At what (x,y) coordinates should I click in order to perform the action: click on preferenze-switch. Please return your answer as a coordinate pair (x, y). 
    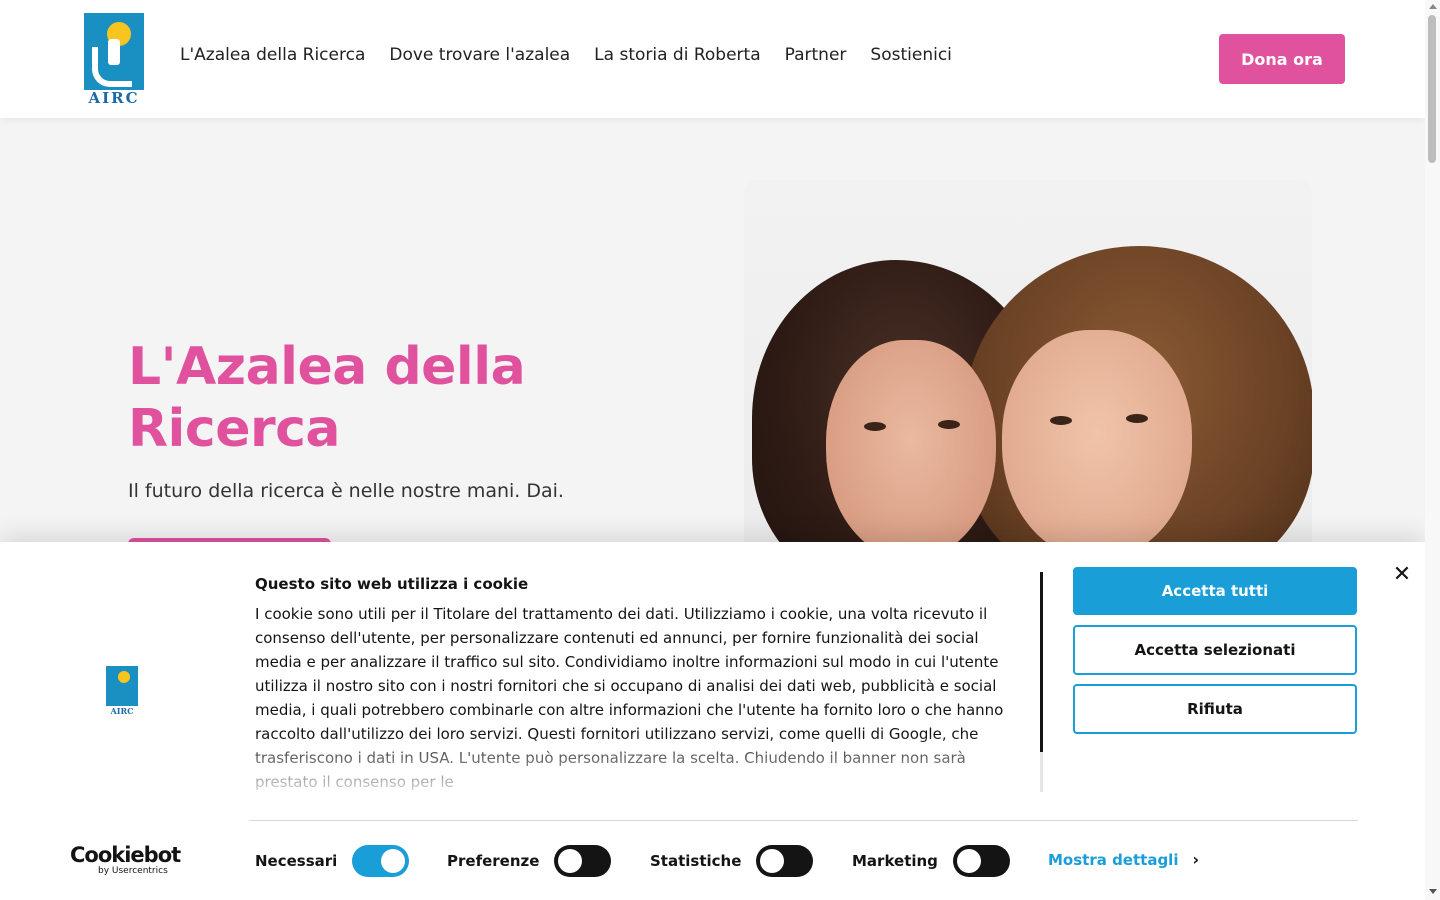
    Looking at the image, I should click on (583, 861).